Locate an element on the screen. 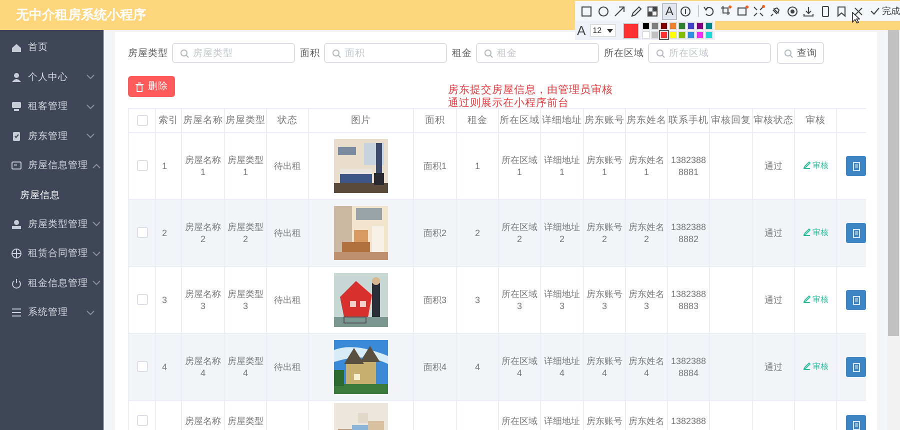  table-cell-text: 房东账号3 is located at coordinates (605, 300).